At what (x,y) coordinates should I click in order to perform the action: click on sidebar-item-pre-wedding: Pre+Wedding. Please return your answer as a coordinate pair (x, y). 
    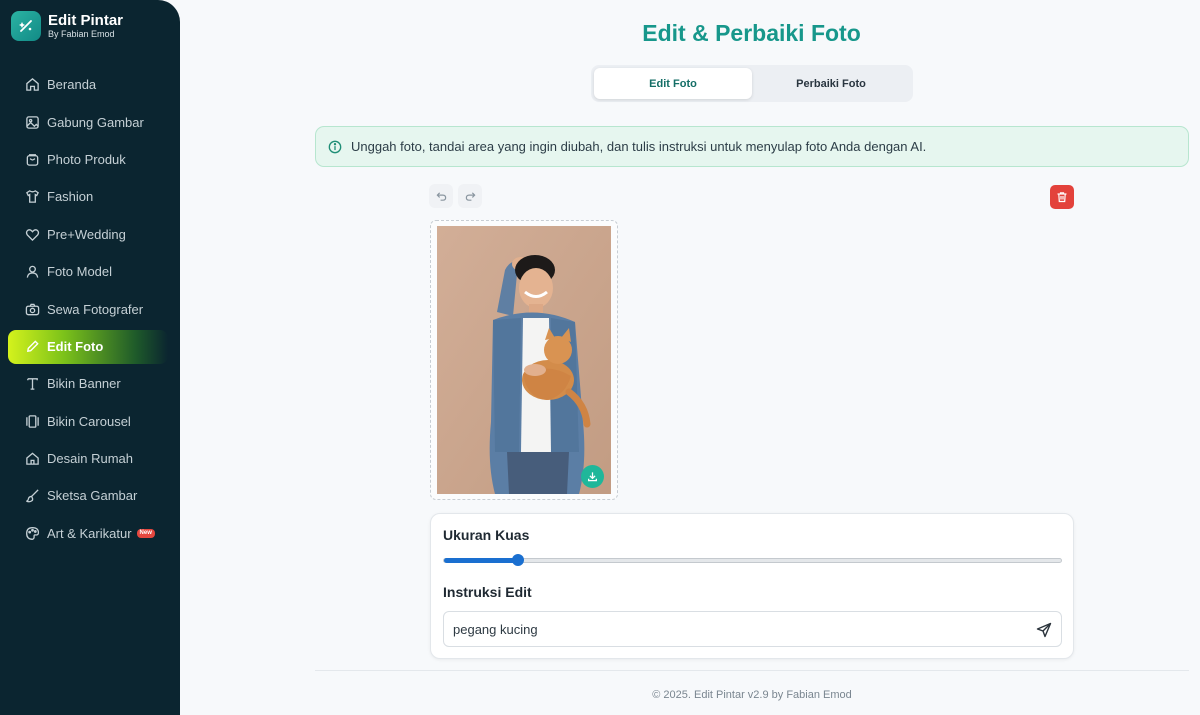
    Looking at the image, I should click on (90, 234).